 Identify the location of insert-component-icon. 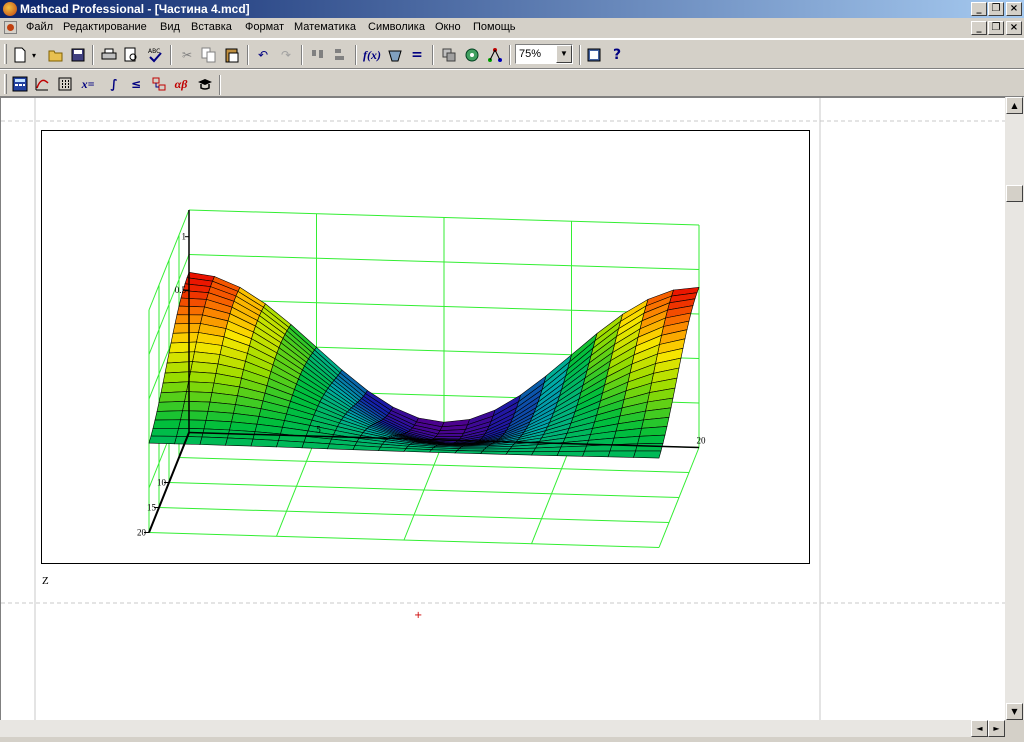
(449, 55).